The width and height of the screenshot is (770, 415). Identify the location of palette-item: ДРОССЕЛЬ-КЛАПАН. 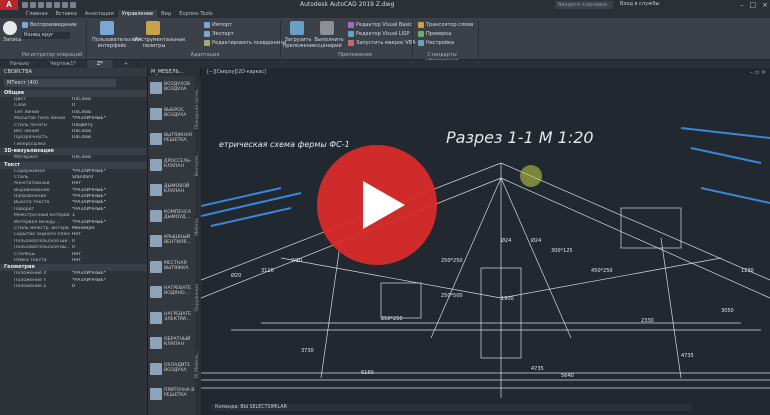
(172, 168).